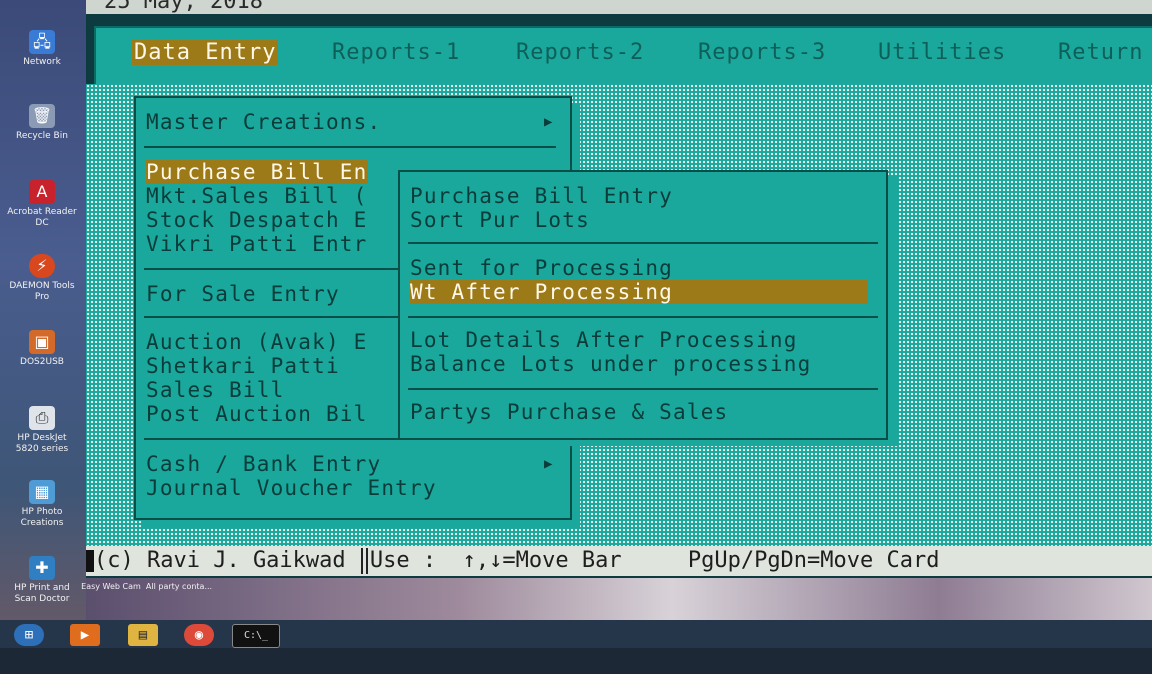  I want to click on submenu-option-balance-lots: Balance Lots under processing, so click(610, 364).